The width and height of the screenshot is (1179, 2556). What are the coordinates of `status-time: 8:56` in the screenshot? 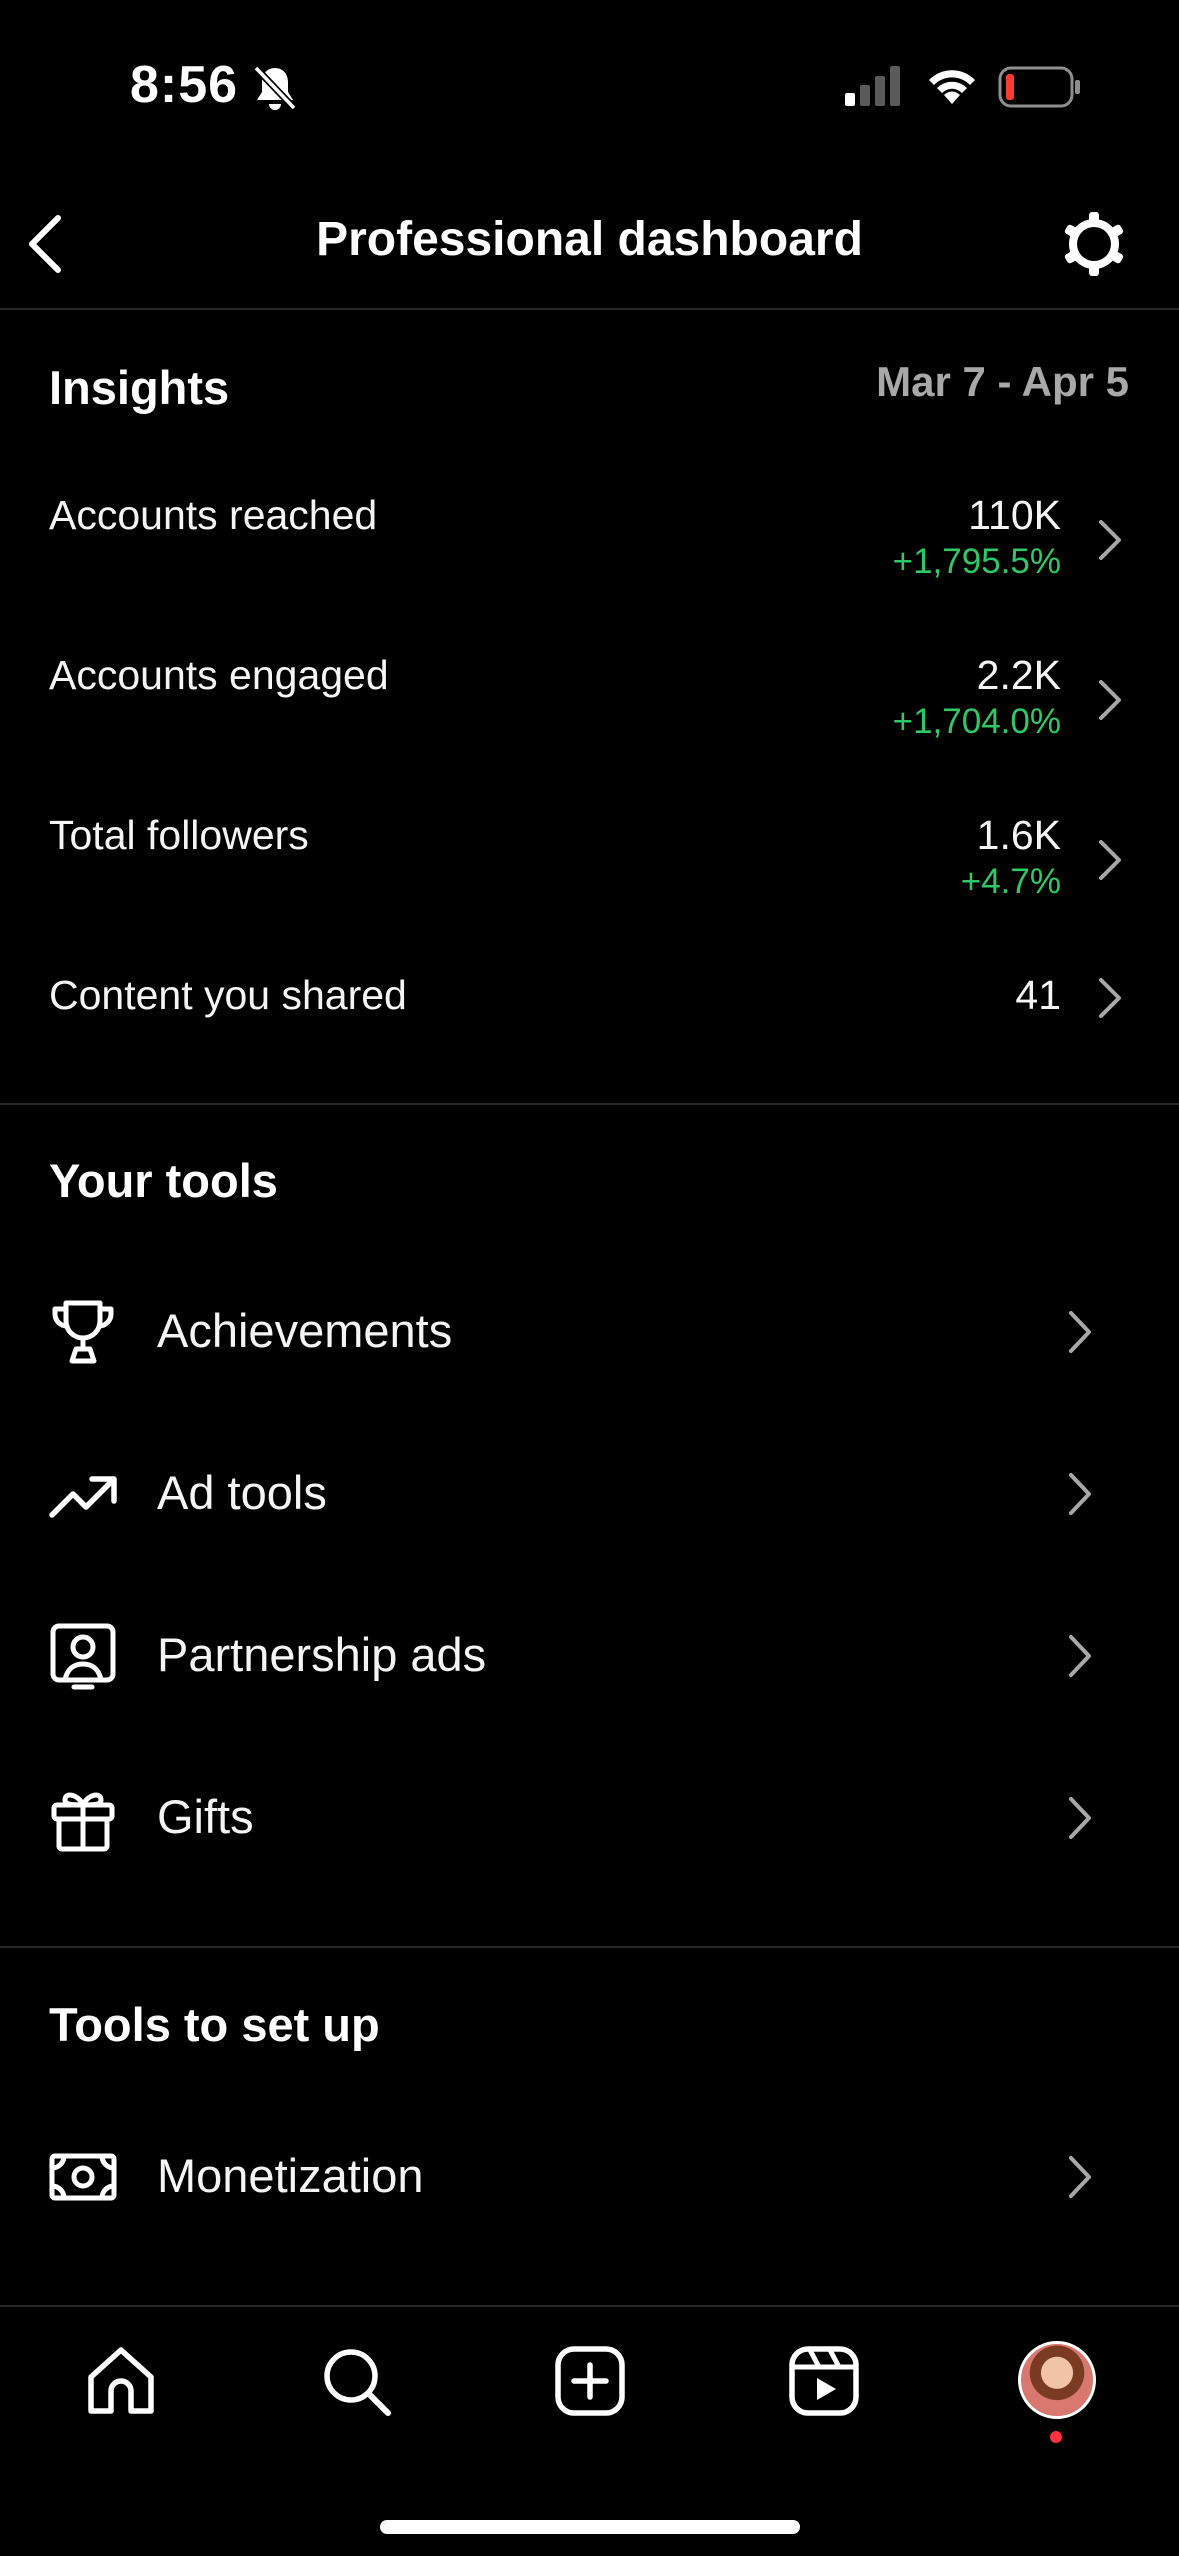 It's located at (184, 85).